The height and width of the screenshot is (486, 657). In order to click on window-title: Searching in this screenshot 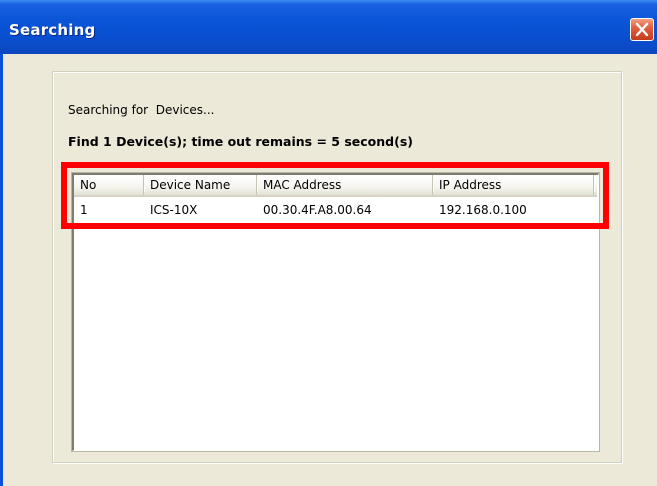, I will do `click(52, 30)`.